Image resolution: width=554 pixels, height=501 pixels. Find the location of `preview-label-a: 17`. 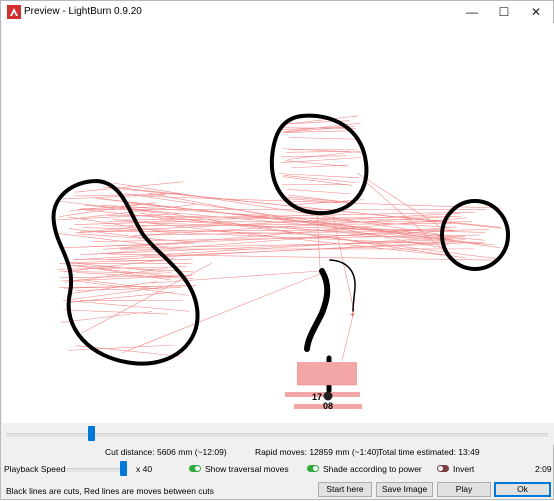

preview-label-a: 17 is located at coordinates (317, 397).